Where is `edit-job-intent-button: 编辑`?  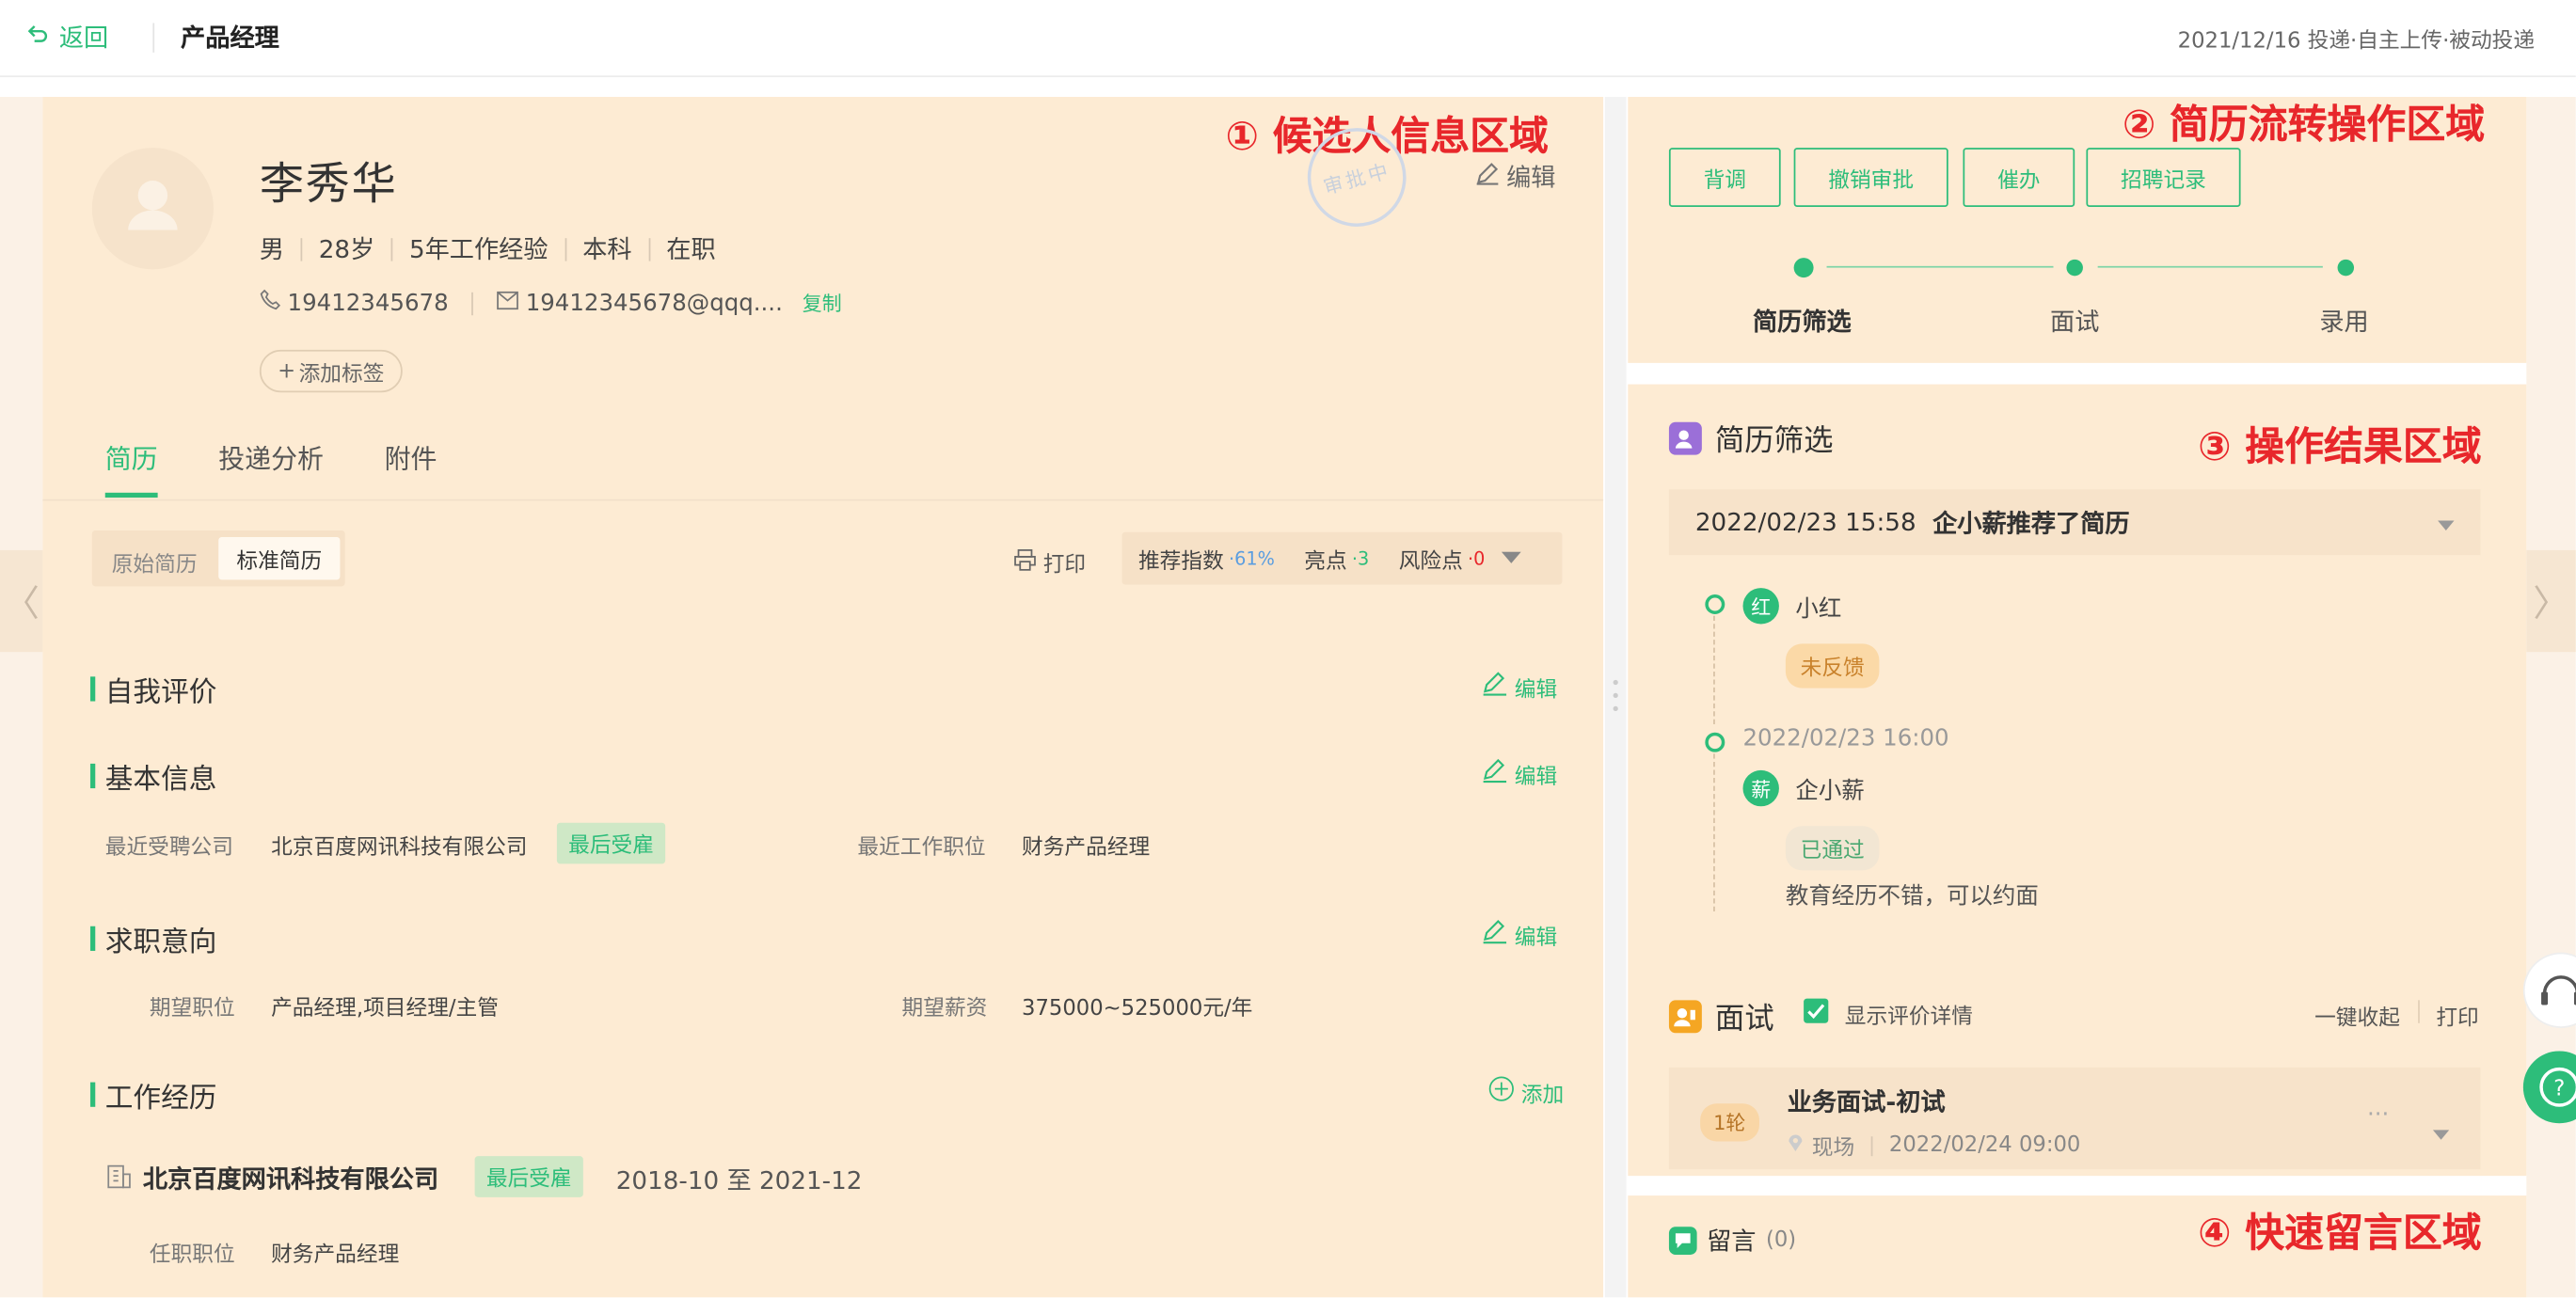 edit-job-intent-button: 编辑 is located at coordinates (1520, 934).